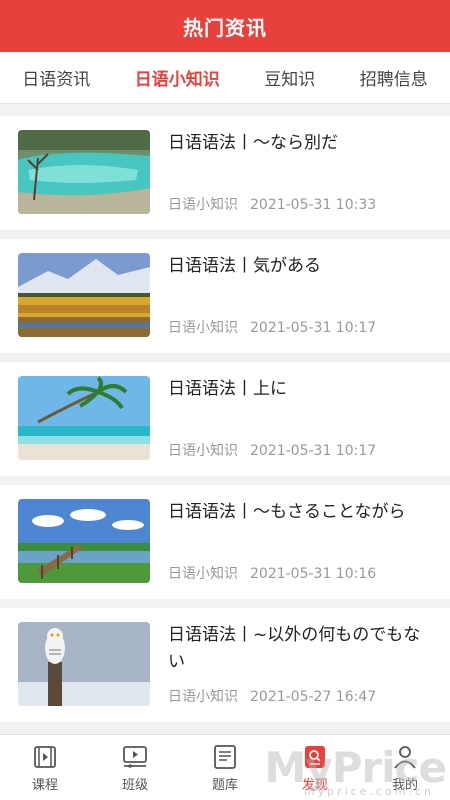 The width and height of the screenshot is (450, 800). Describe the element at coordinates (135, 757) in the screenshot. I see `class-icon` at that location.